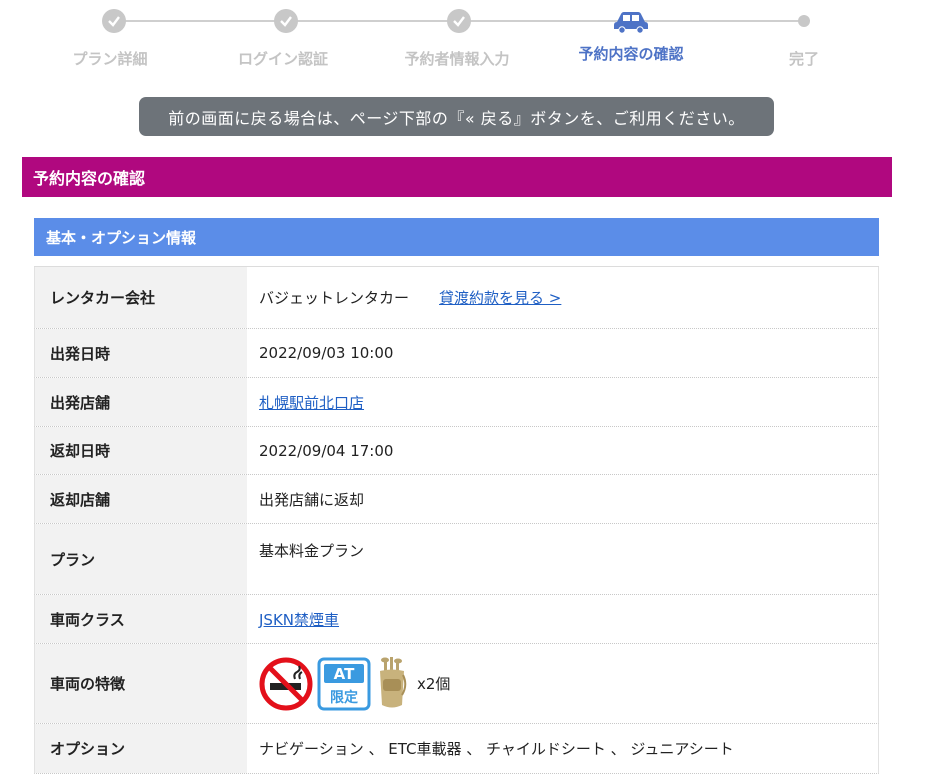 Image resolution: width=937 pixels, height=777 pixels. What do you see at coordinates (286, 684) in the screenshot?
I see `no-smoking-icon` at bounding box center [286, 684].